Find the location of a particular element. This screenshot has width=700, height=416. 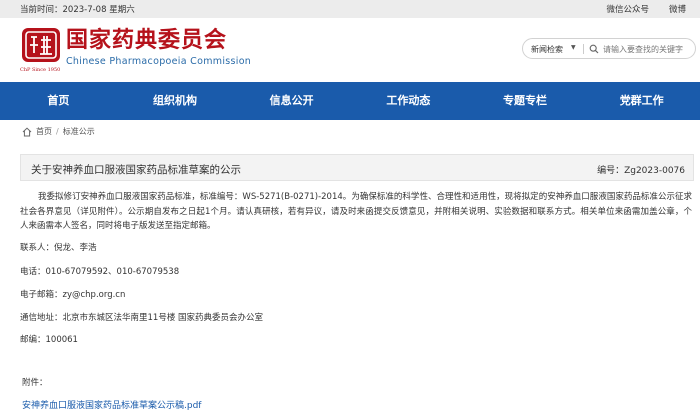

search-box: 新闻检索 ▼ is located at coordinates (609, 48).